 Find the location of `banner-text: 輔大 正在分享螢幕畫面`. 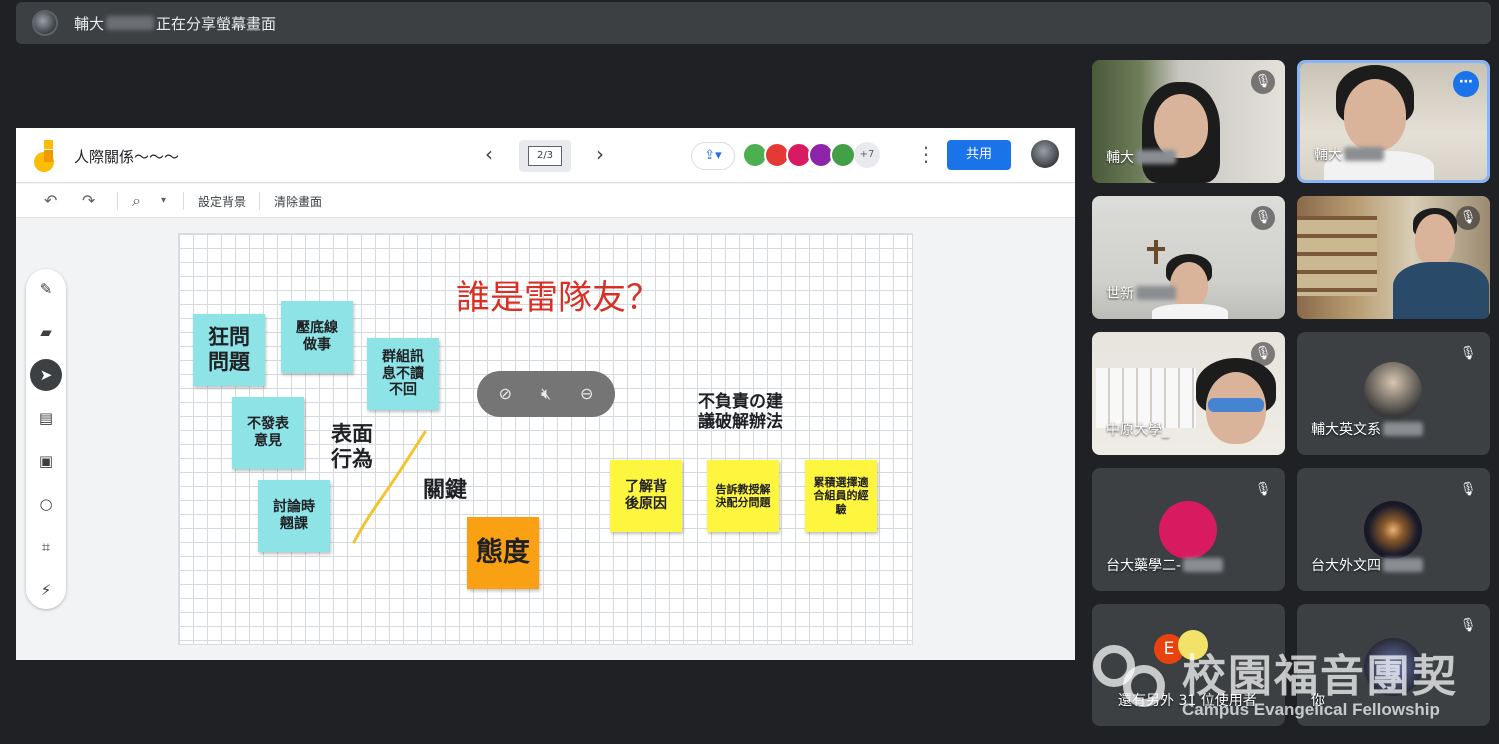

banner-text: 輔大 正在分享螢幕畫面 is located at coordinates (175, 23).